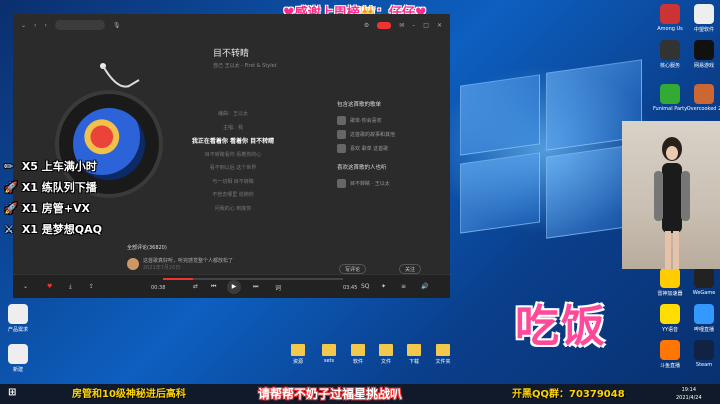 The image size is (720, 404). What do you see at coordinates (213, 287) in the screenshot?
I see `previous-icon: ⏮` at bounding box center [213, 287].